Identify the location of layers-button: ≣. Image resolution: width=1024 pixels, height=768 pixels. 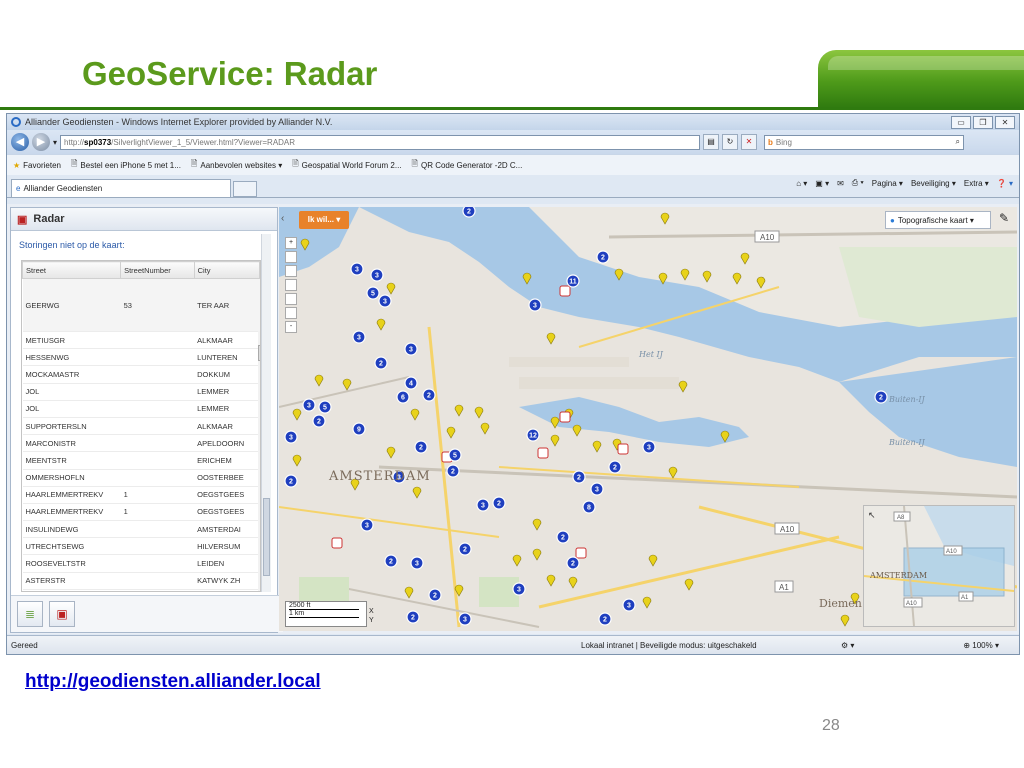
(30, 614).